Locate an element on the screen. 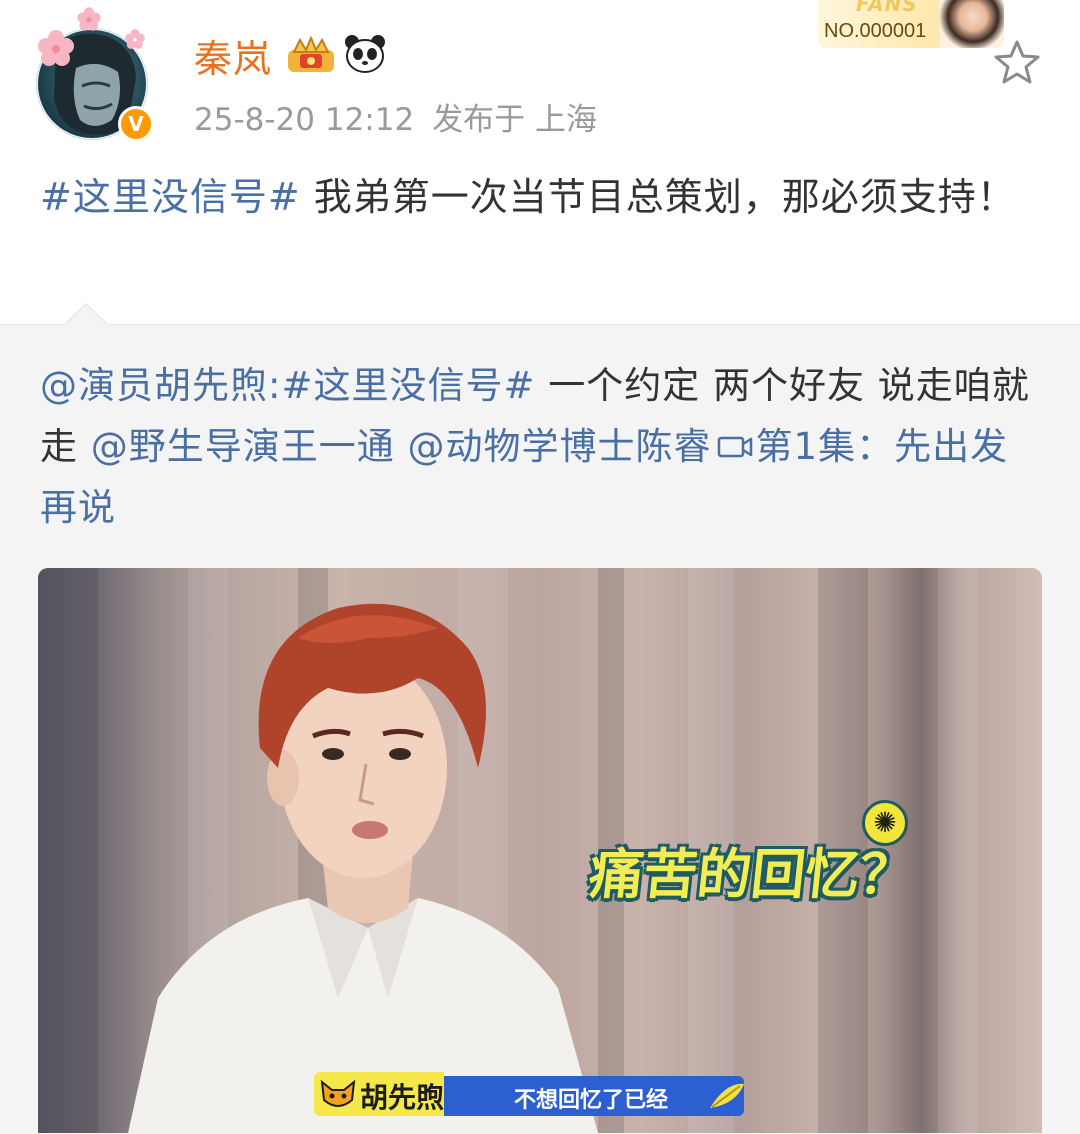 The width and height of the screenshot is (1080, 1134). username: 秦岚 is located at coordinates (233, 55).